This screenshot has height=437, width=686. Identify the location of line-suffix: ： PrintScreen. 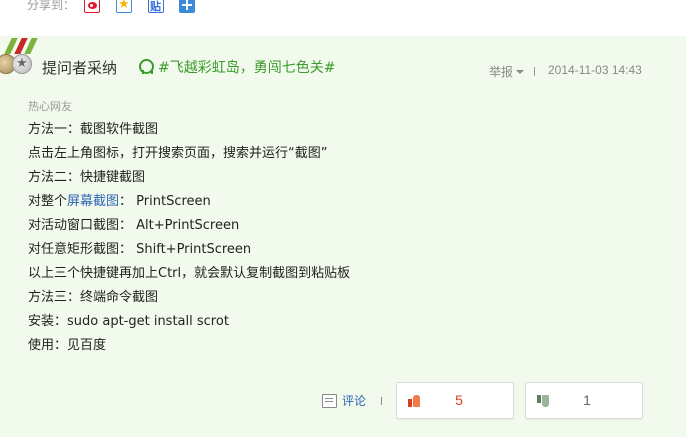
(165, 201).